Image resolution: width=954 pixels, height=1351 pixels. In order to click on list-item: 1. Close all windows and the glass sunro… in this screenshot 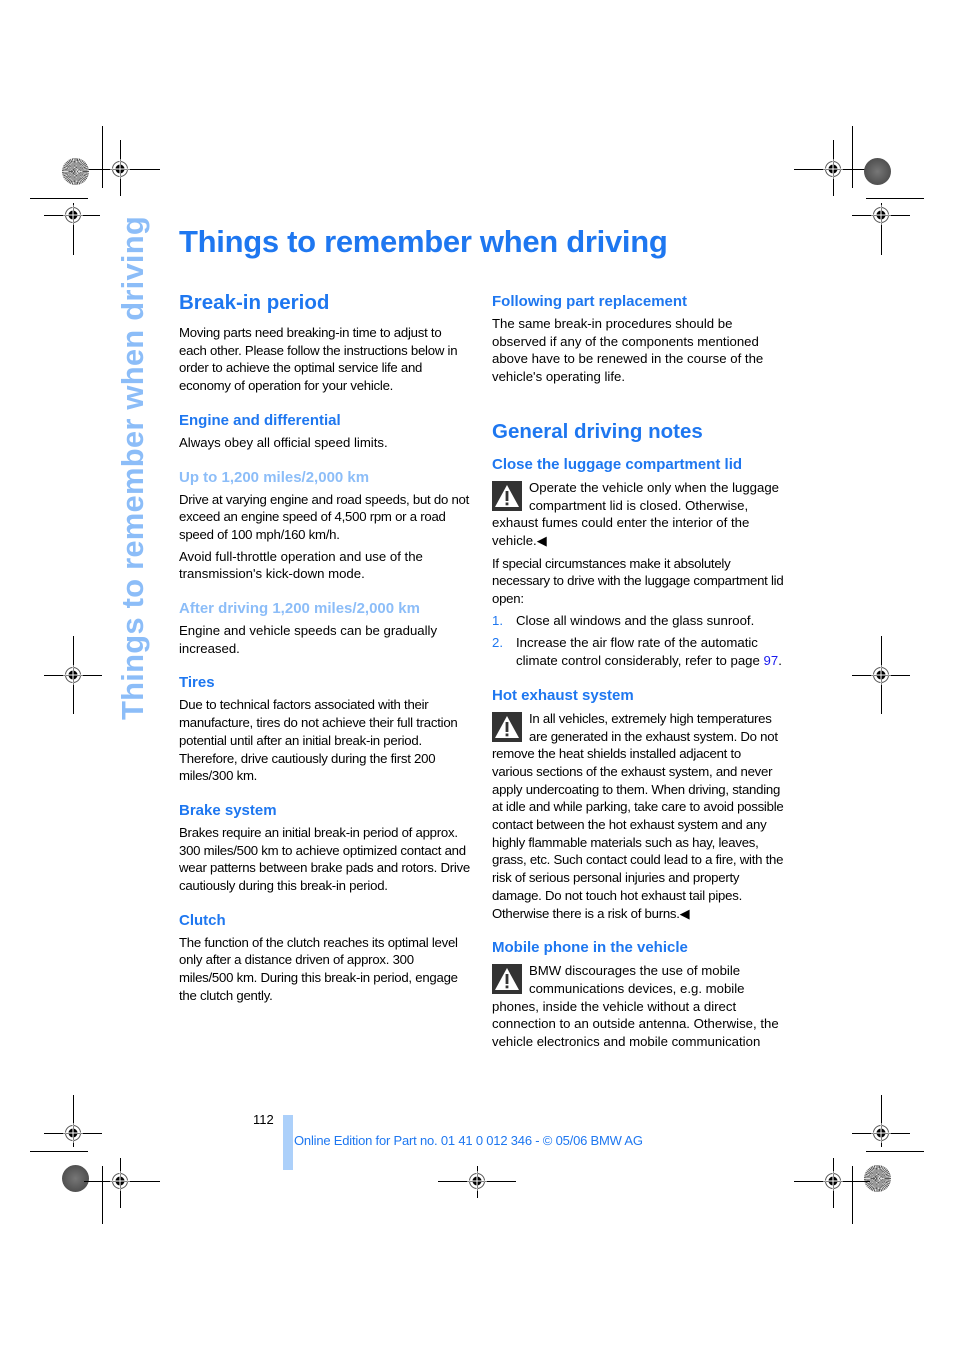, I will do `click(638, 621)`.